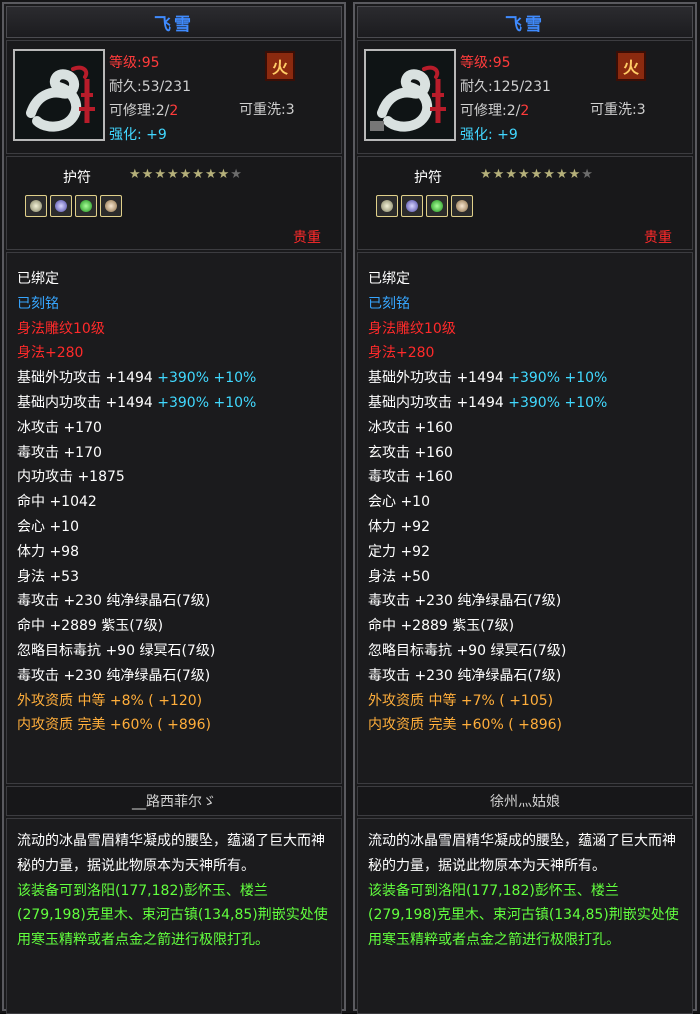  Describe the element at coordinates (465, 725) in the screenshot. I see `aptitude-line: 内攻资质 完美 +60% ( +896)` at that location.